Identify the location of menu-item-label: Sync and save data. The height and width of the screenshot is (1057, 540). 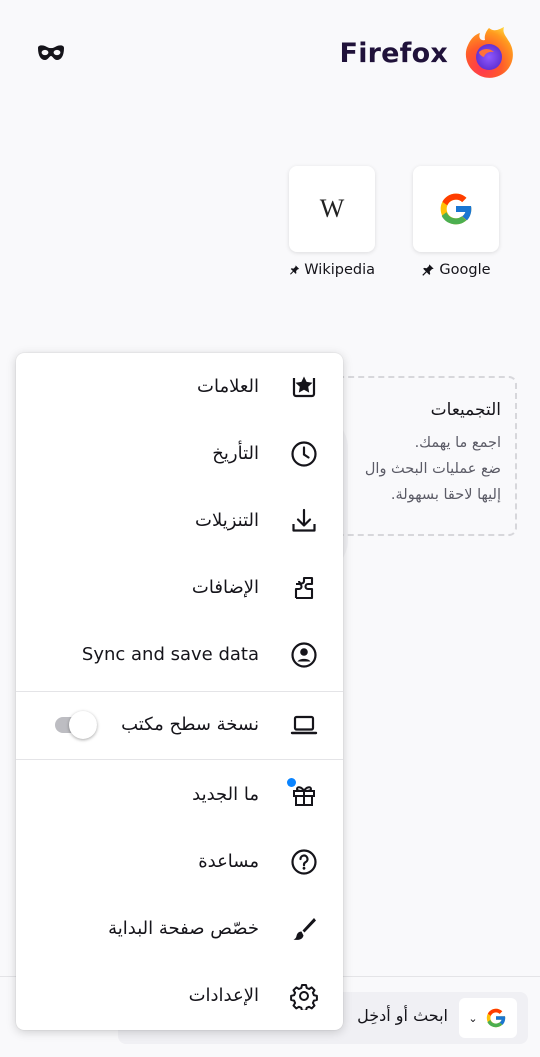
(170, 654).